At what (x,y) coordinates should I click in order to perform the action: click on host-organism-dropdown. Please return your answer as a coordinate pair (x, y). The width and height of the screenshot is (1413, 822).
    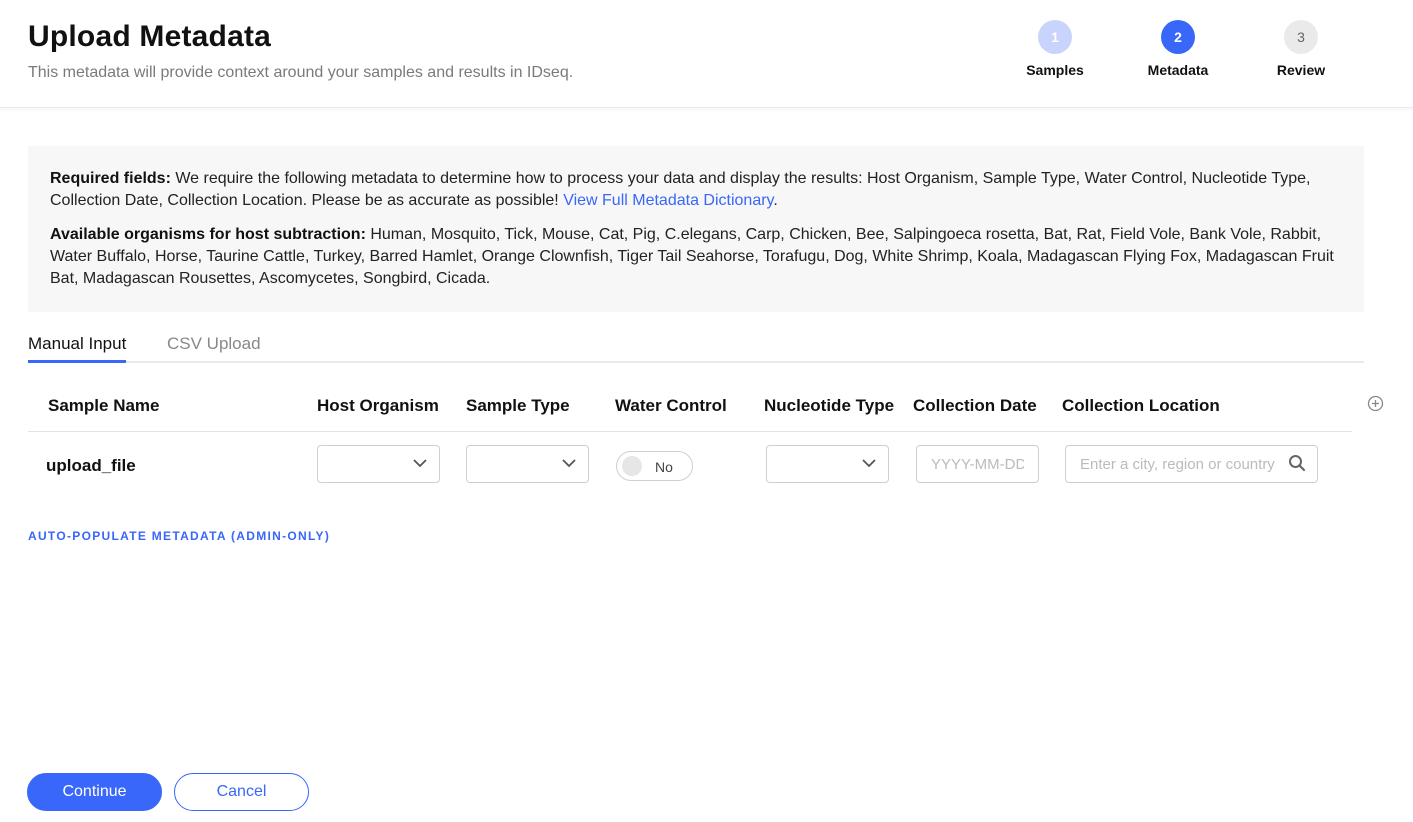
    Looking at the image, I should click on (378, 464).